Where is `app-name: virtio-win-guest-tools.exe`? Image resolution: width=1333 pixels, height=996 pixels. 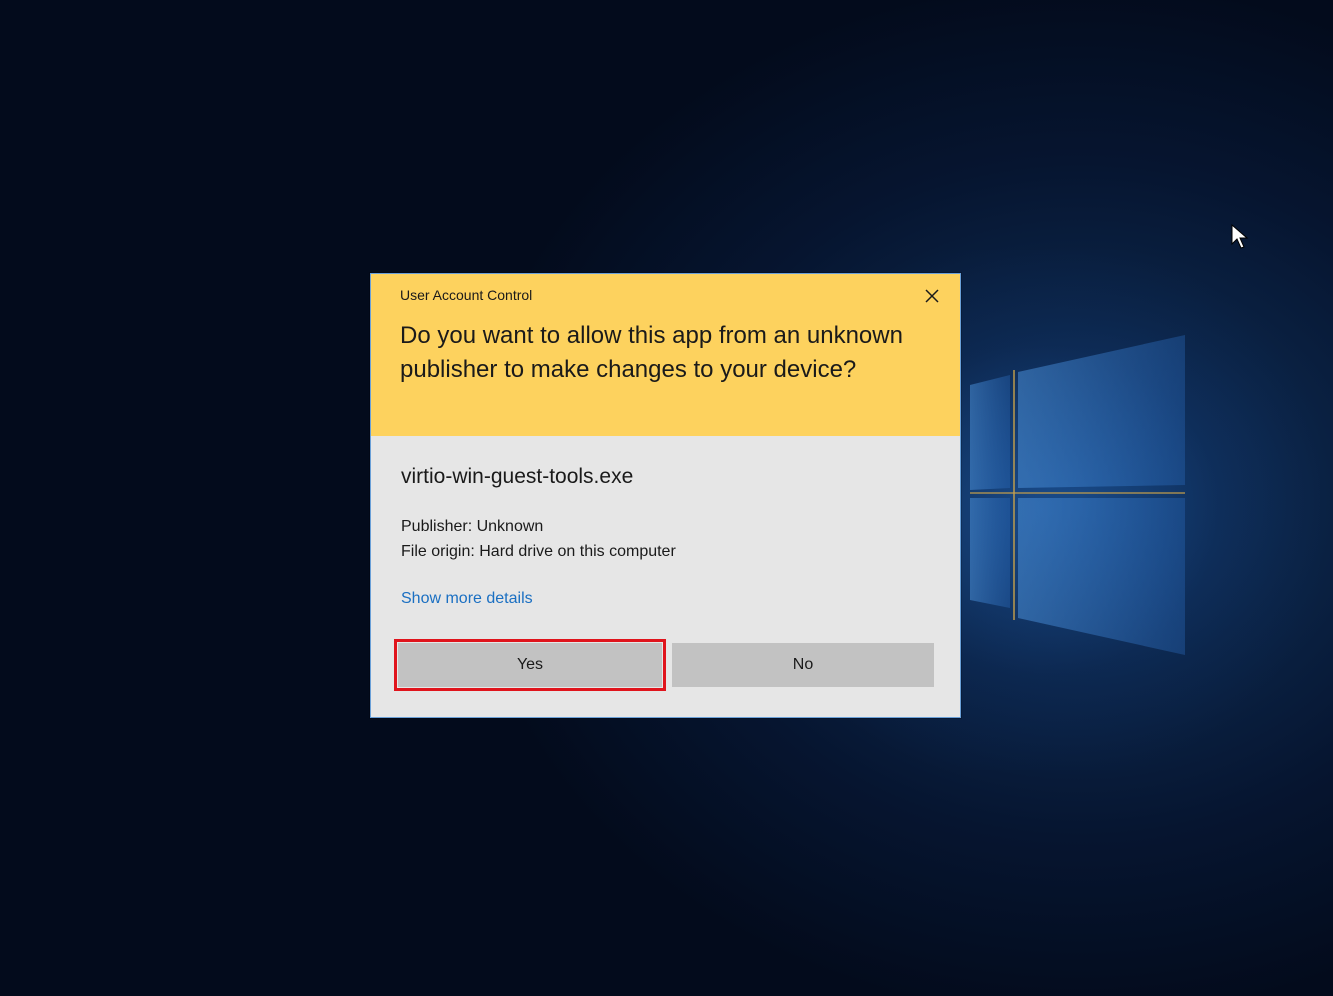 app-name: virtio-win-guest-tools.exe is located at coordinates (517, 476).